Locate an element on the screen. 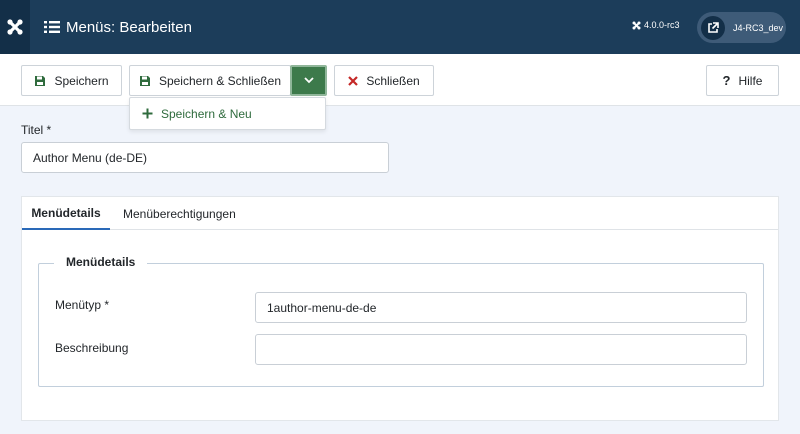 This screenshot has width=800, height=434. close-icon is located at coordinates (353, 80).